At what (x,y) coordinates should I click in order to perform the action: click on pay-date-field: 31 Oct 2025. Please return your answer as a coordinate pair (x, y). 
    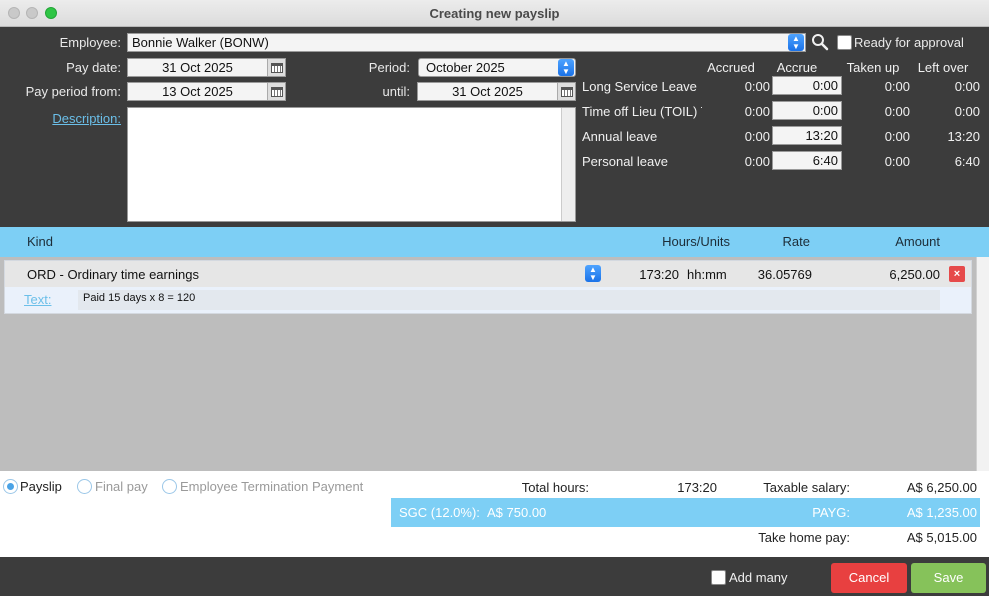
    Looking at the image, I should click on (206, 67).